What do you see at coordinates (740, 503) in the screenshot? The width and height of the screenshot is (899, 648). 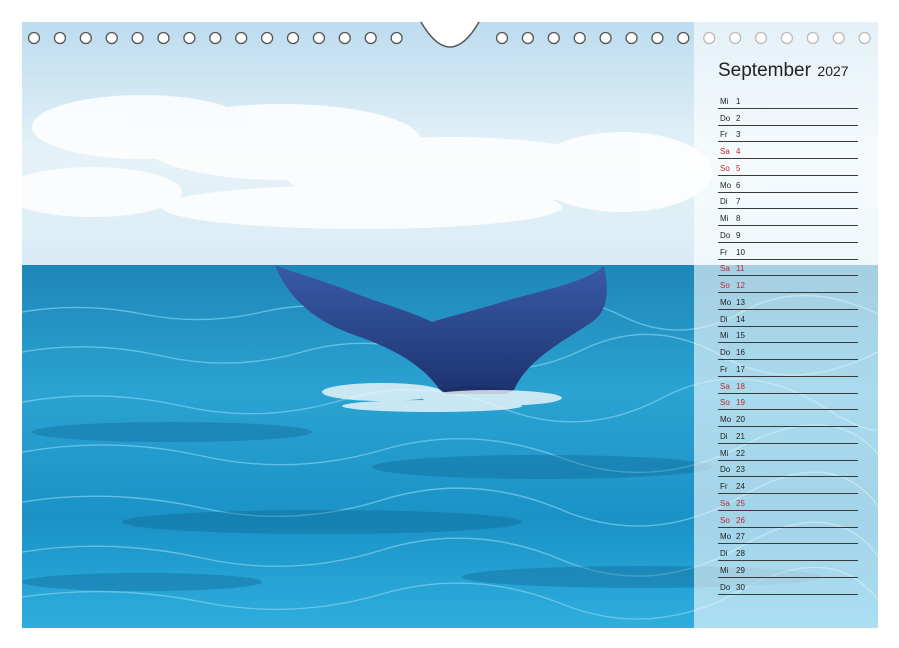 I see `day-number: 25` at bounding box center [740, 503].